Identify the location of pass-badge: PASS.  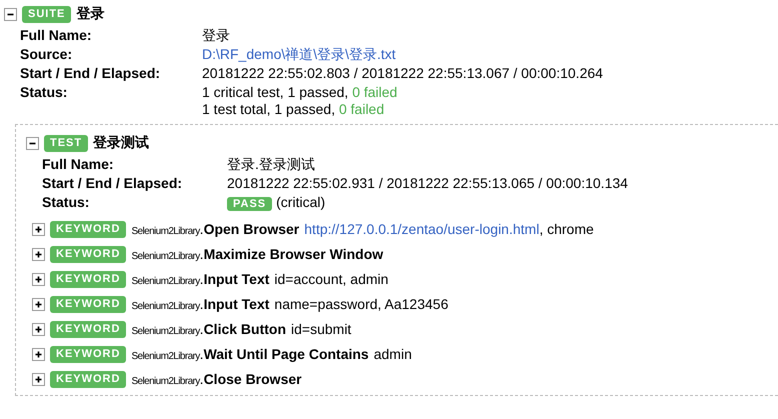
(249, 204).